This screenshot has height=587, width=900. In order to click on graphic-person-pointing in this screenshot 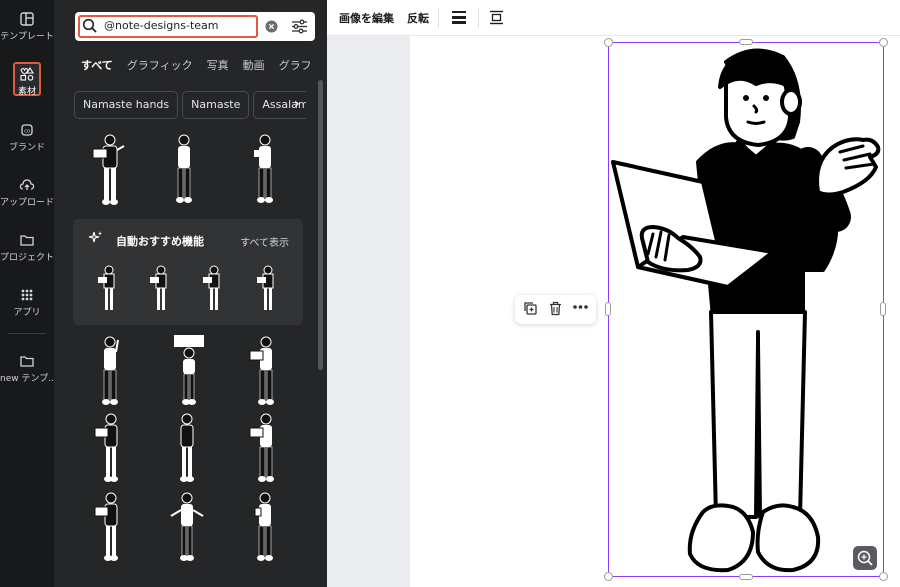, I will do `click(110, 371)`.